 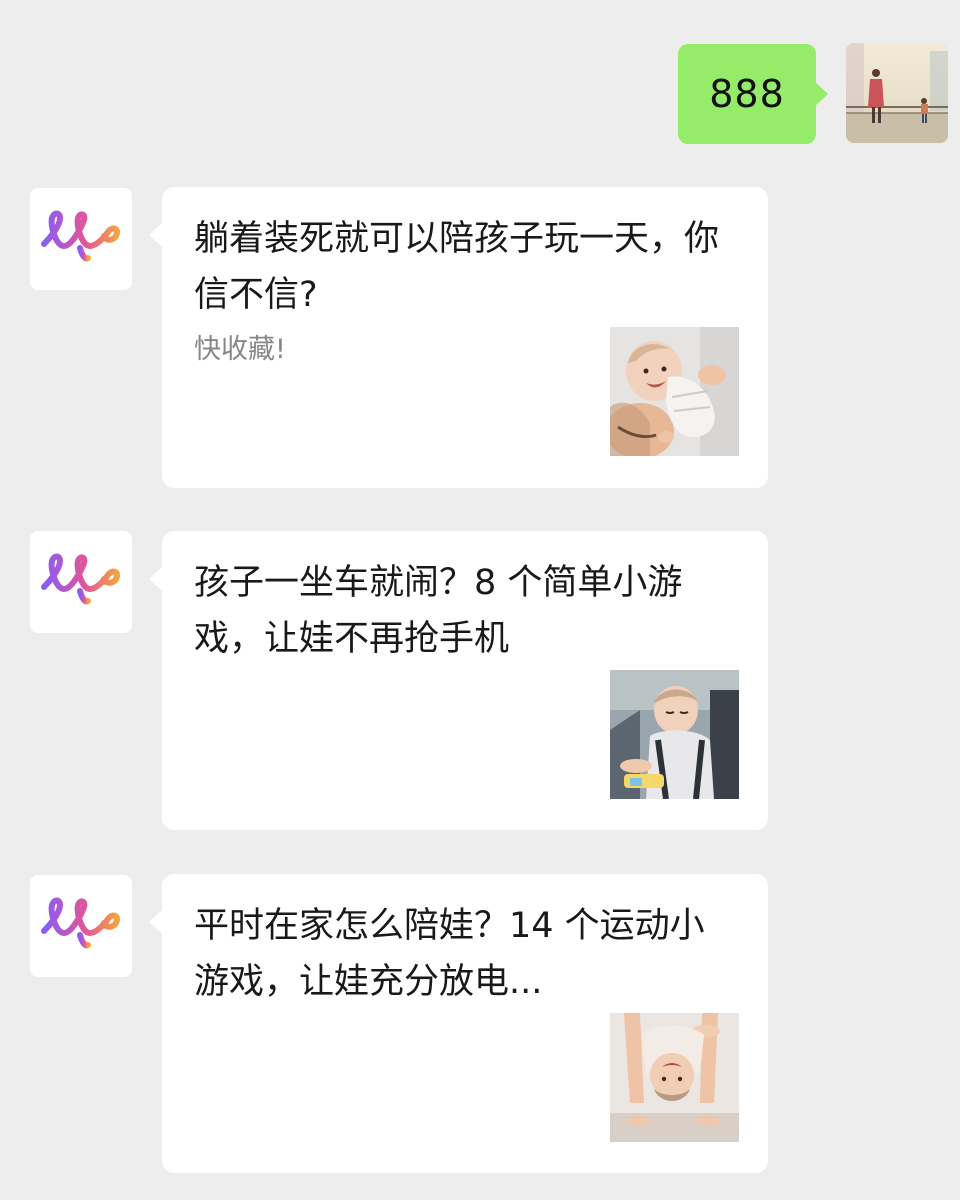 I want to click on parent-with-baby-thumbnail-icon, so click(x=674, y=391).